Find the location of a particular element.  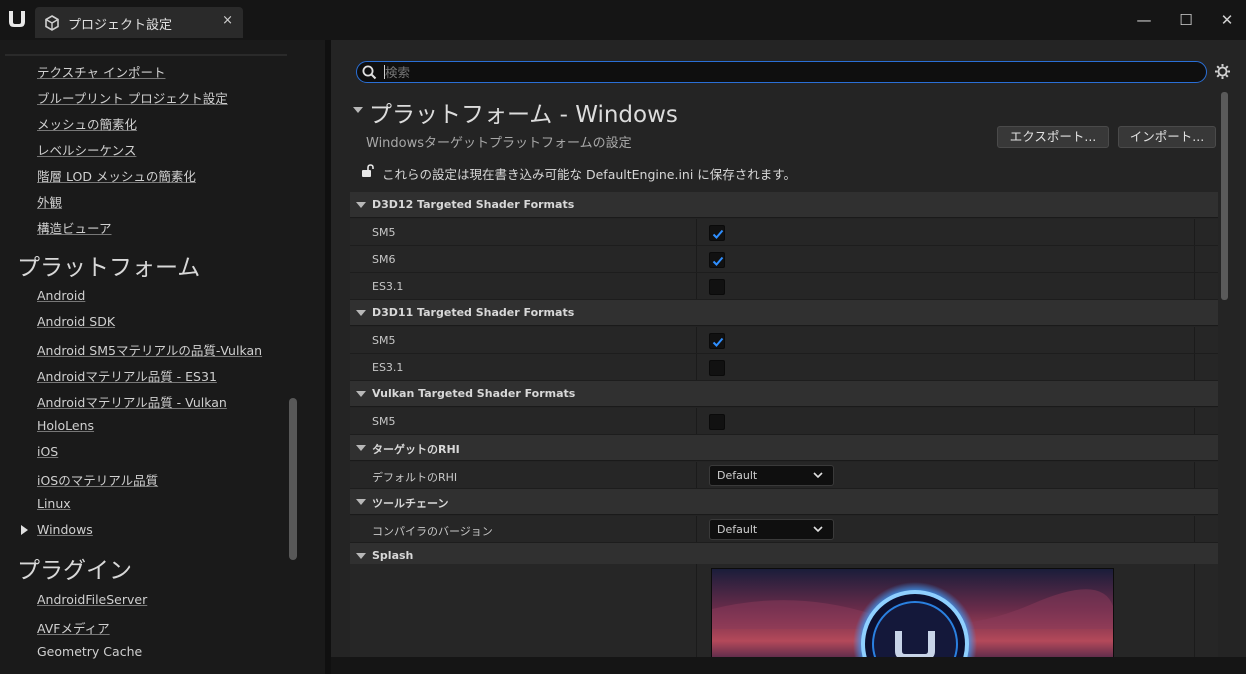

sidebar-item-android-sdk: Android SDK is located at coordinates (76, 321).